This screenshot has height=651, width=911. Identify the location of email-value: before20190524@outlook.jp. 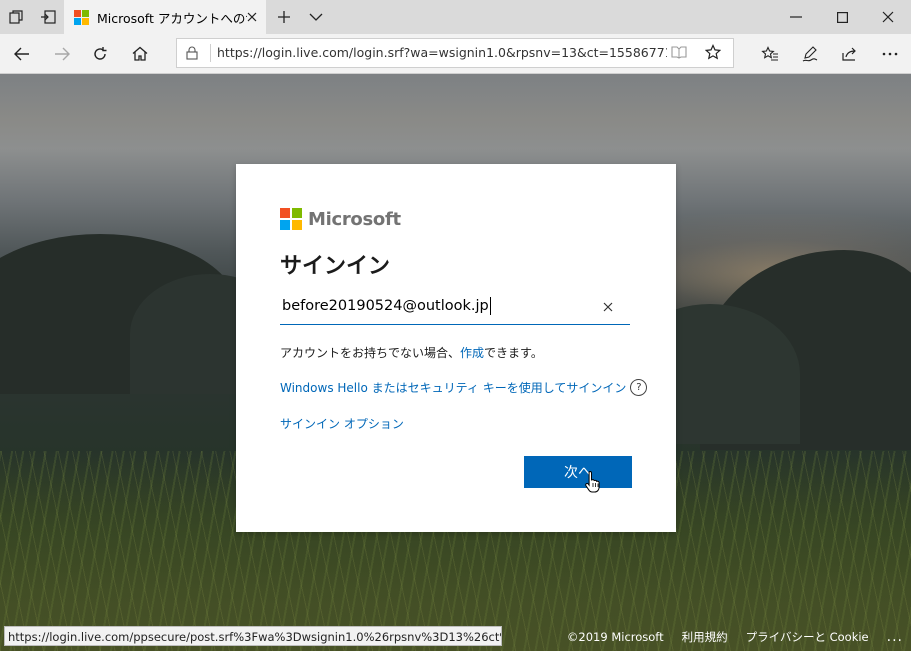
(386, 306).